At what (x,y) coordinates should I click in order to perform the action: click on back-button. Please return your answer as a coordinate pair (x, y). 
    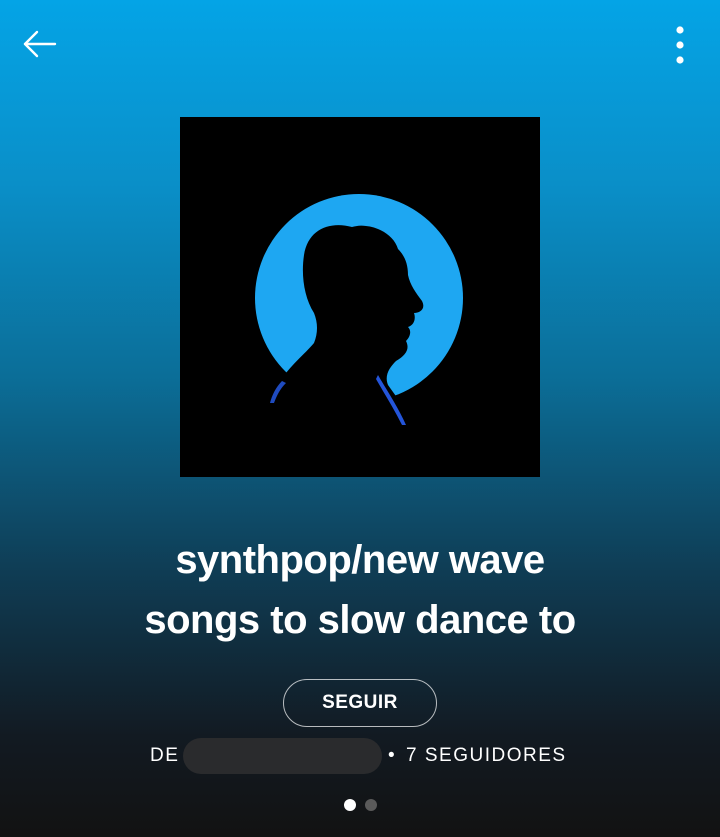
    Looking at the image, I should click on (40, 44).